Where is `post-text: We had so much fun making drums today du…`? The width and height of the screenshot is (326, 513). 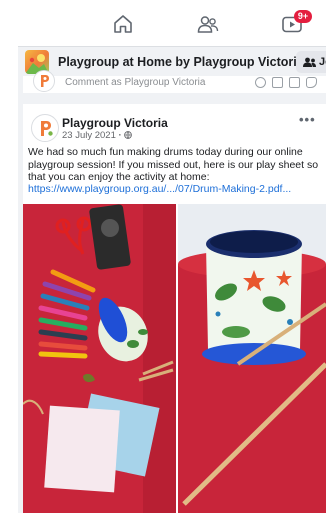 post-text: We had so much fun making drums today du… is located at coordinates (173, 164).